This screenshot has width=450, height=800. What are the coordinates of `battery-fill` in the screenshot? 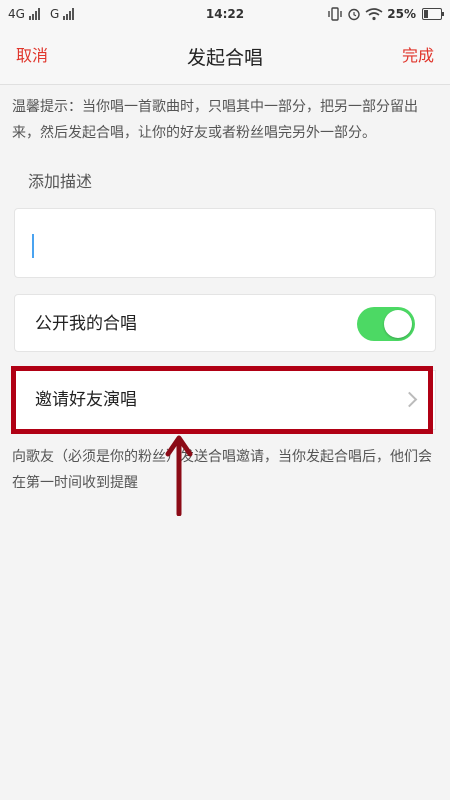 It's located at (426, 14).